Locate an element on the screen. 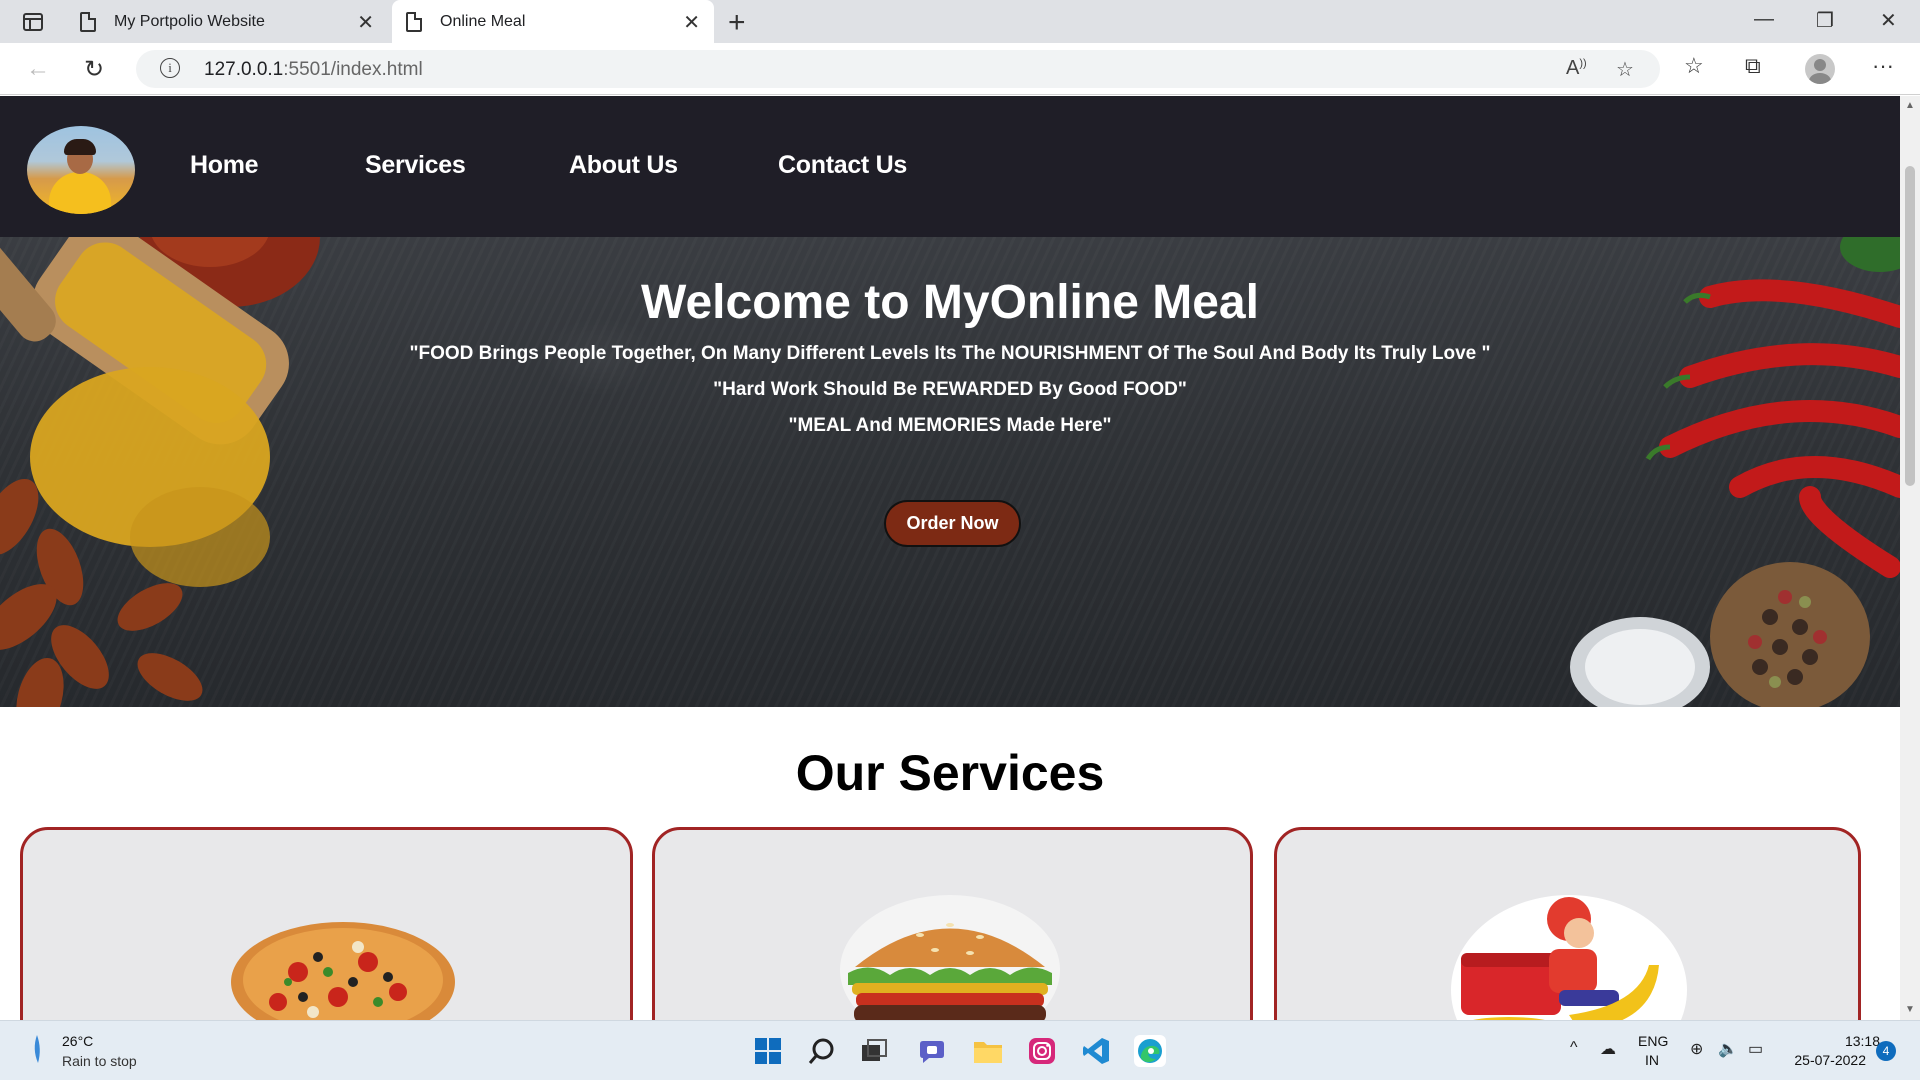 This screenshot has height=1080, width=1920. tab-portfolio: My Portpolio Website ✕ is located at coordinates (229, 21).